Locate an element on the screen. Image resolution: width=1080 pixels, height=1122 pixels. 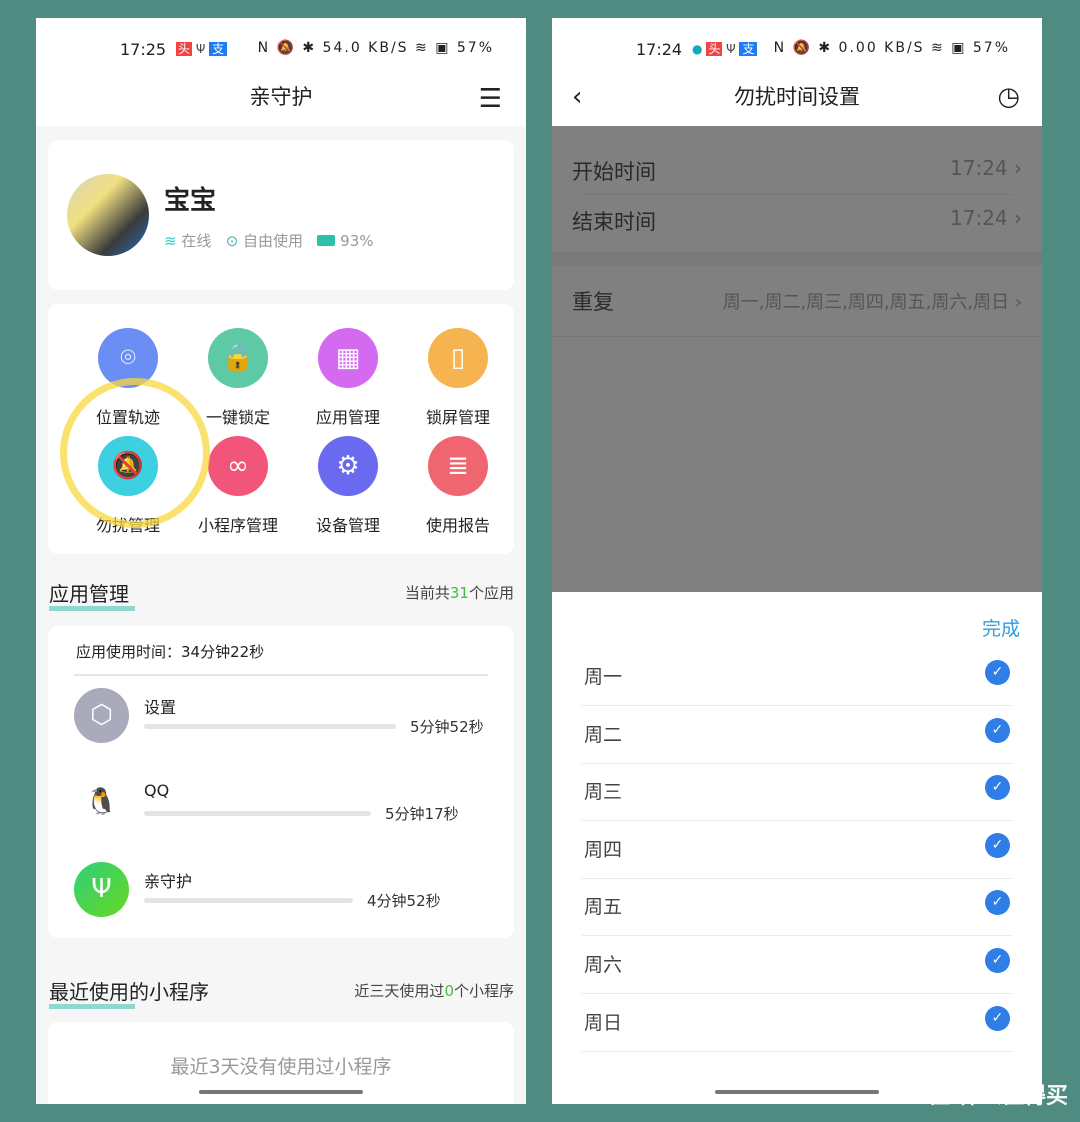
feature-apps-grid: ▦ 应用管理 is located at coordinates (348, 378).